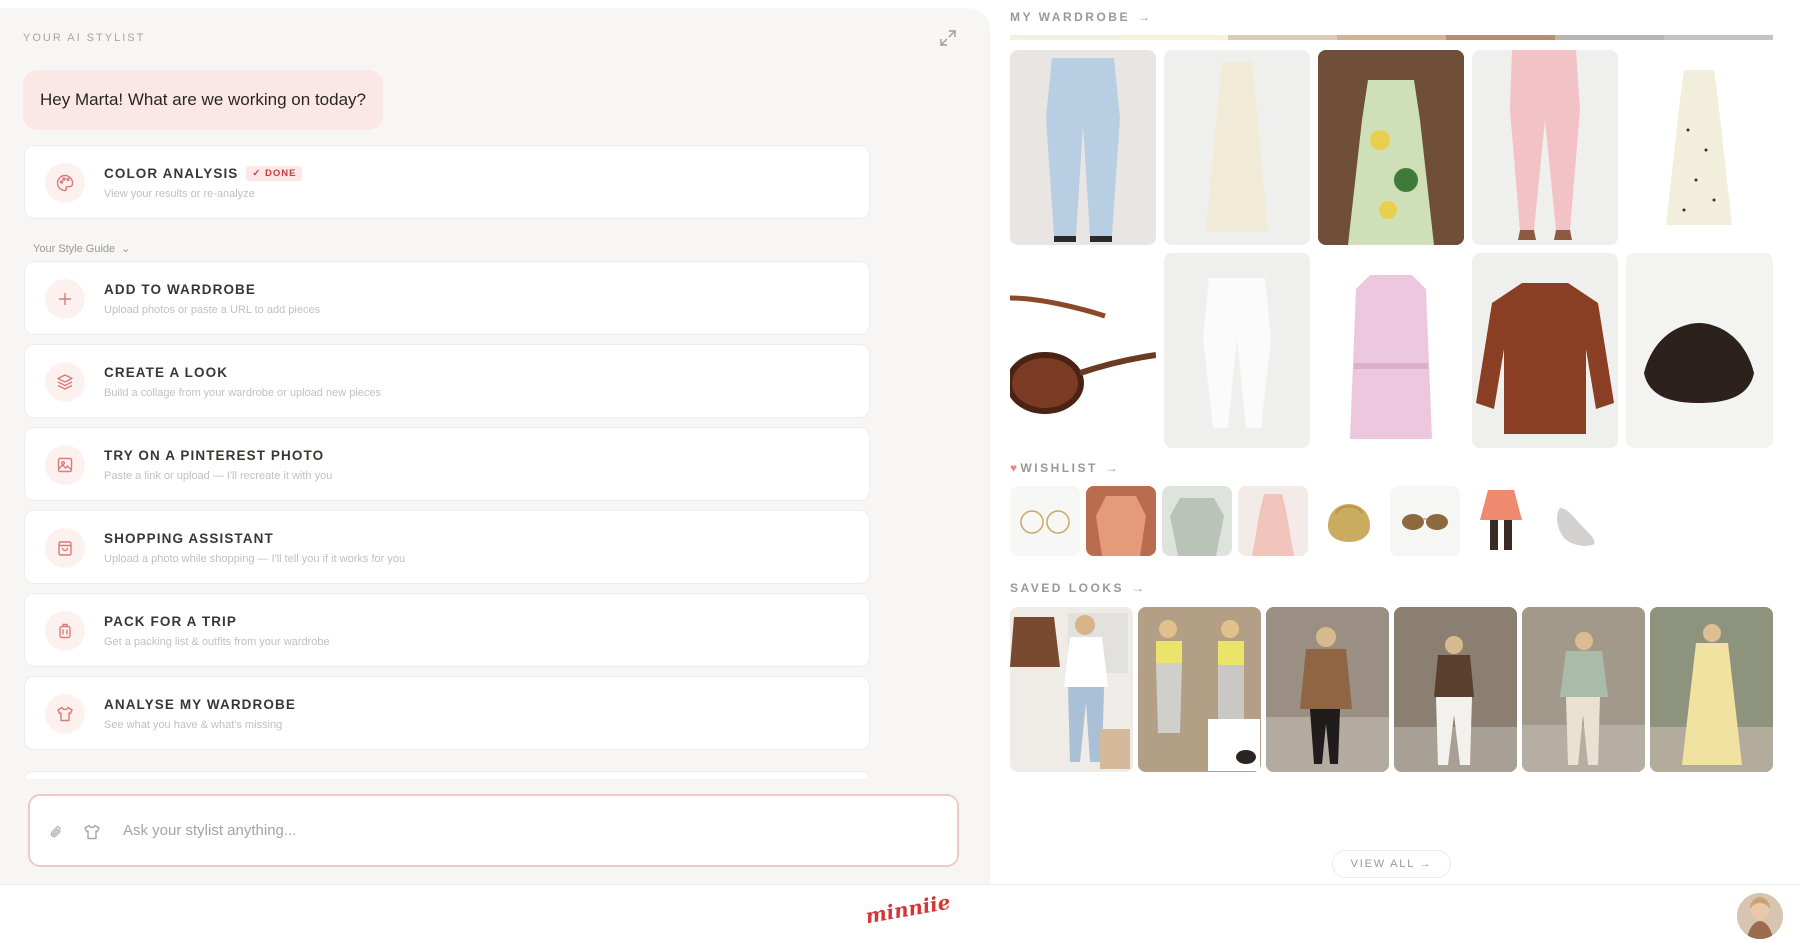 Image resolution: width=1800 pixels, height=942 pixels. What do you see at coordinates (166, 372) in the screenshot?
I see `action-title: CREATE A LOOK` at bounding box center [166, 372].